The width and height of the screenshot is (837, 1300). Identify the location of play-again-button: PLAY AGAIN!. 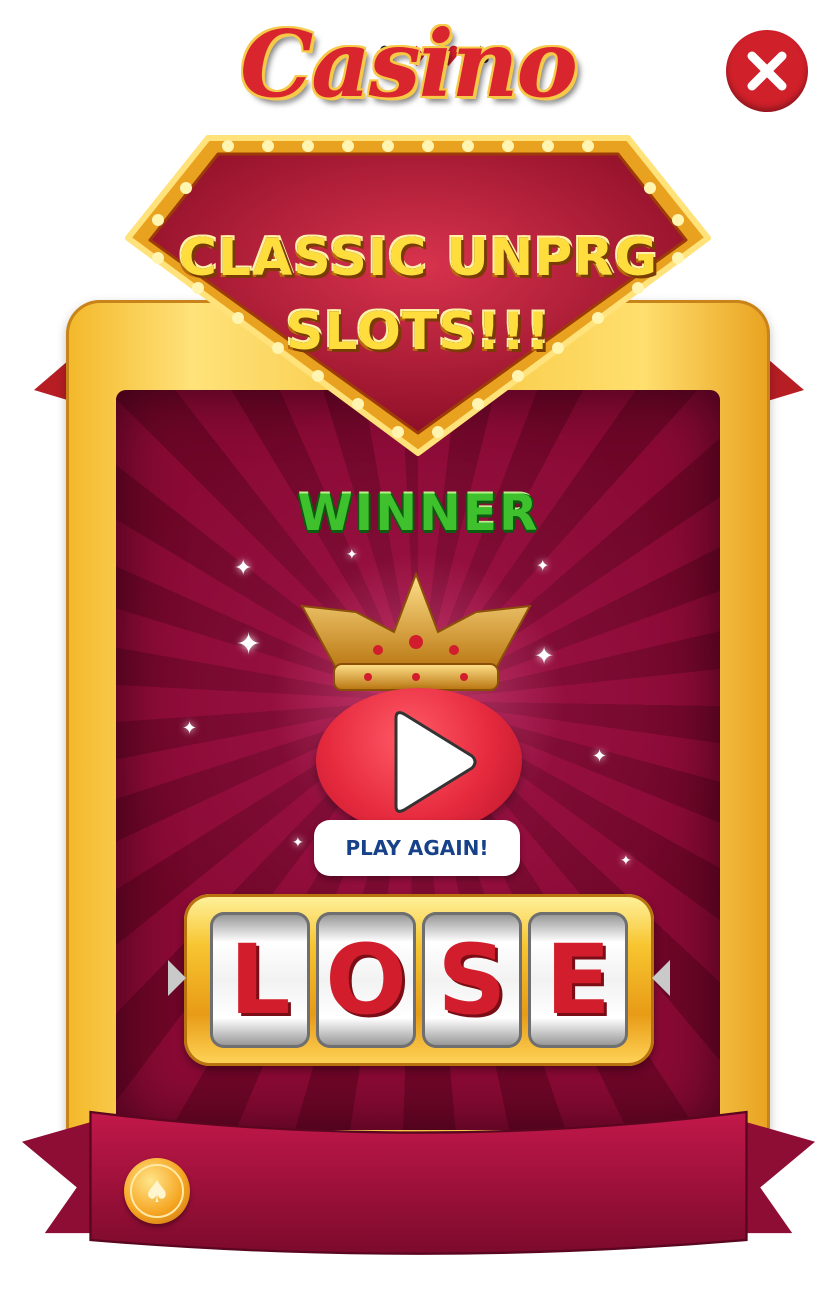
(417, 848).